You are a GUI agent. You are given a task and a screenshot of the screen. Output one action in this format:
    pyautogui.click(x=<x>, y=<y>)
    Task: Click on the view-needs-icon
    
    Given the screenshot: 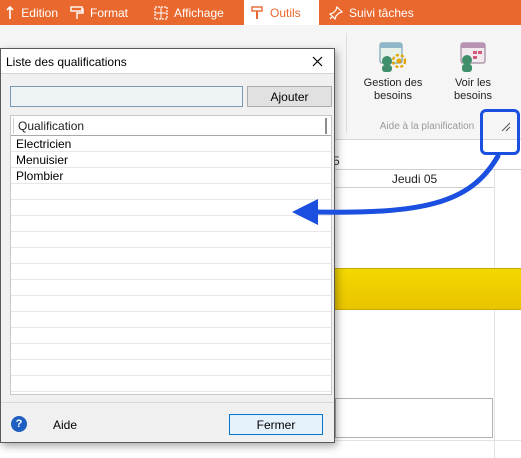 What is the action you would take?
    pyautogui.click(x=473, y=57)
    